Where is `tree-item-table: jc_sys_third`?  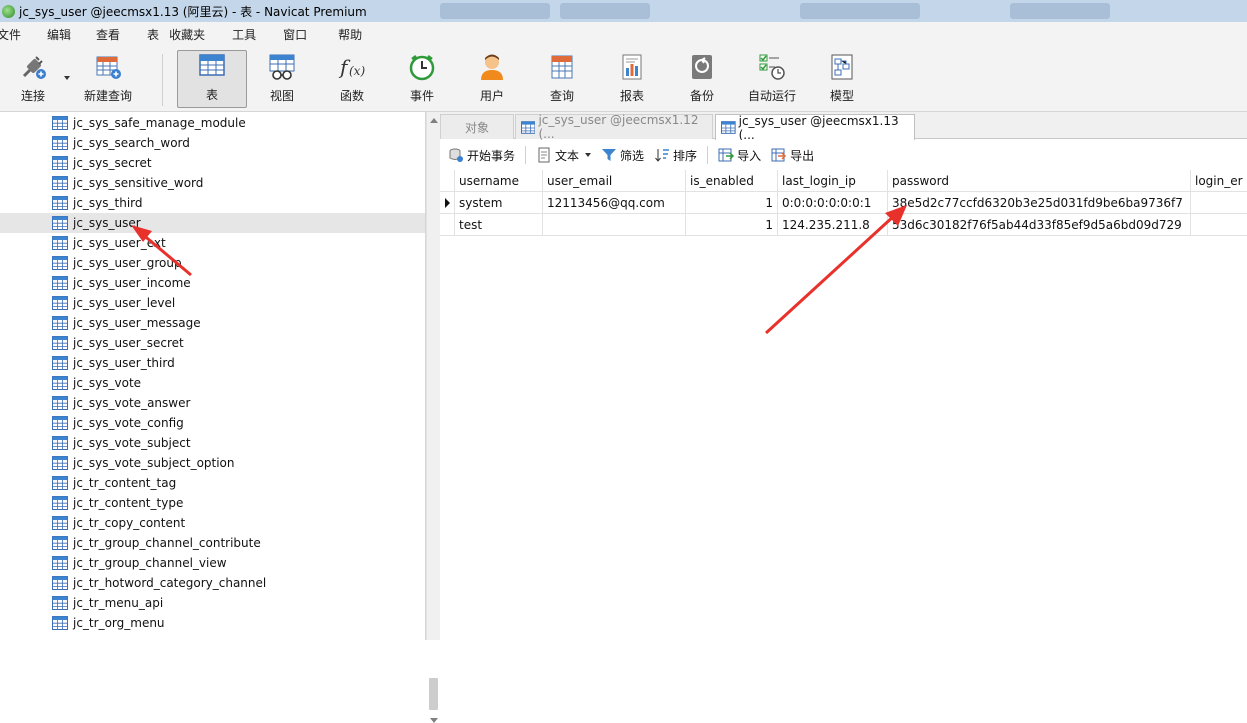 tree-item-table: jc_sys_third is located at coordinates (212, 203).